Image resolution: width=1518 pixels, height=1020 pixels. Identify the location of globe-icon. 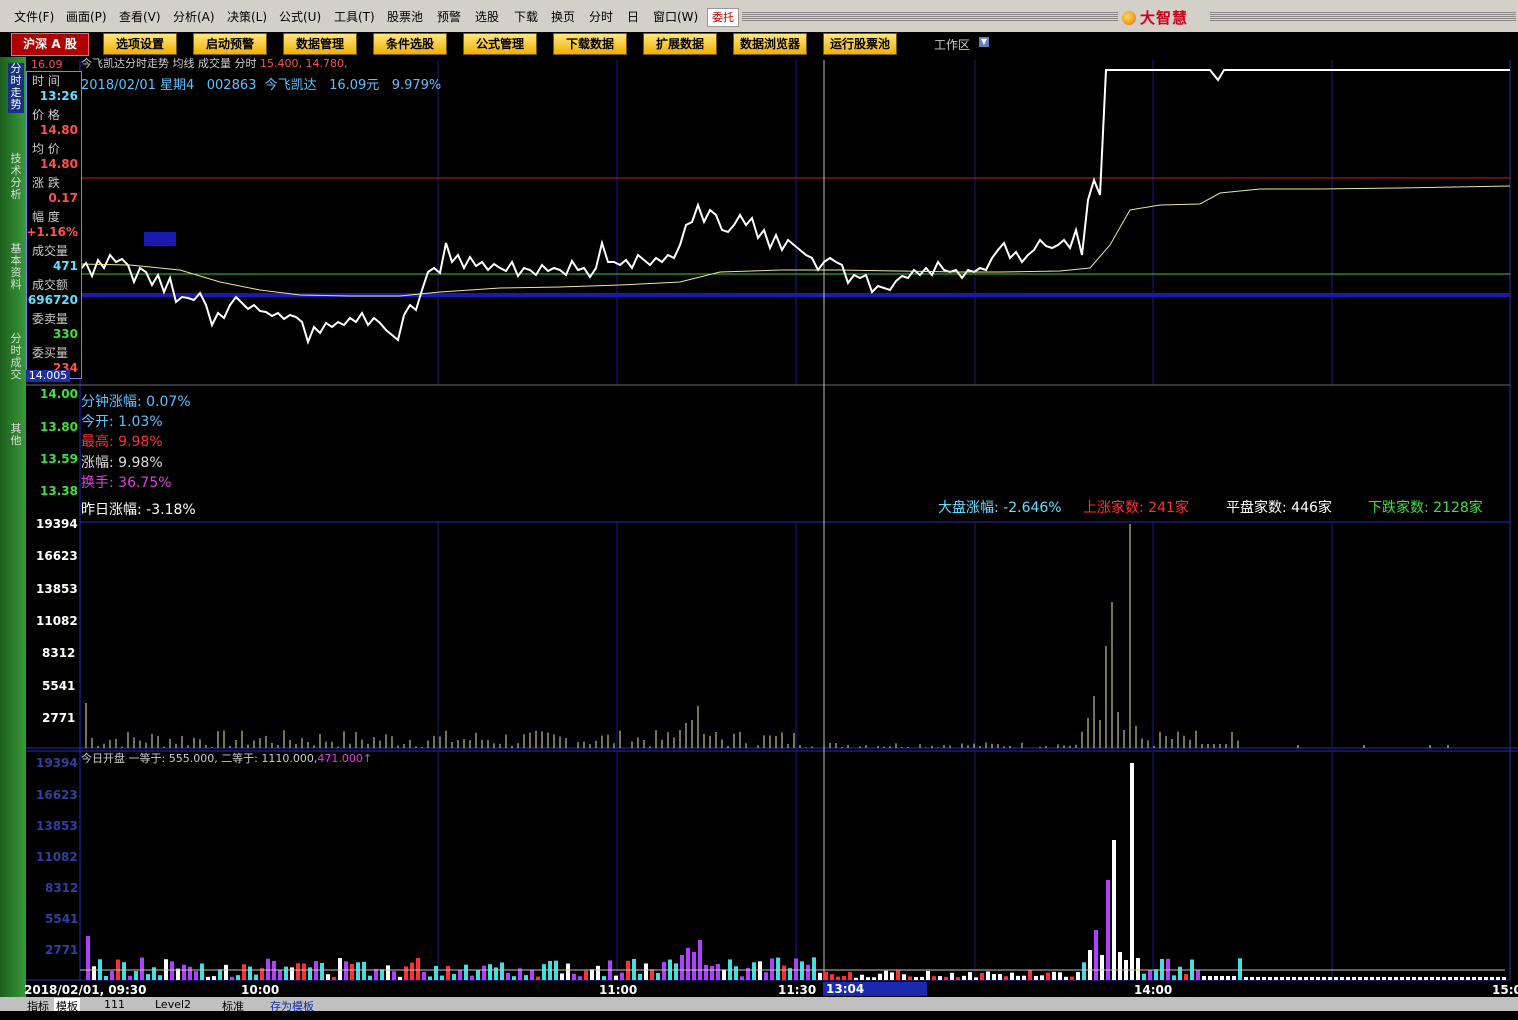
(1129, 18).